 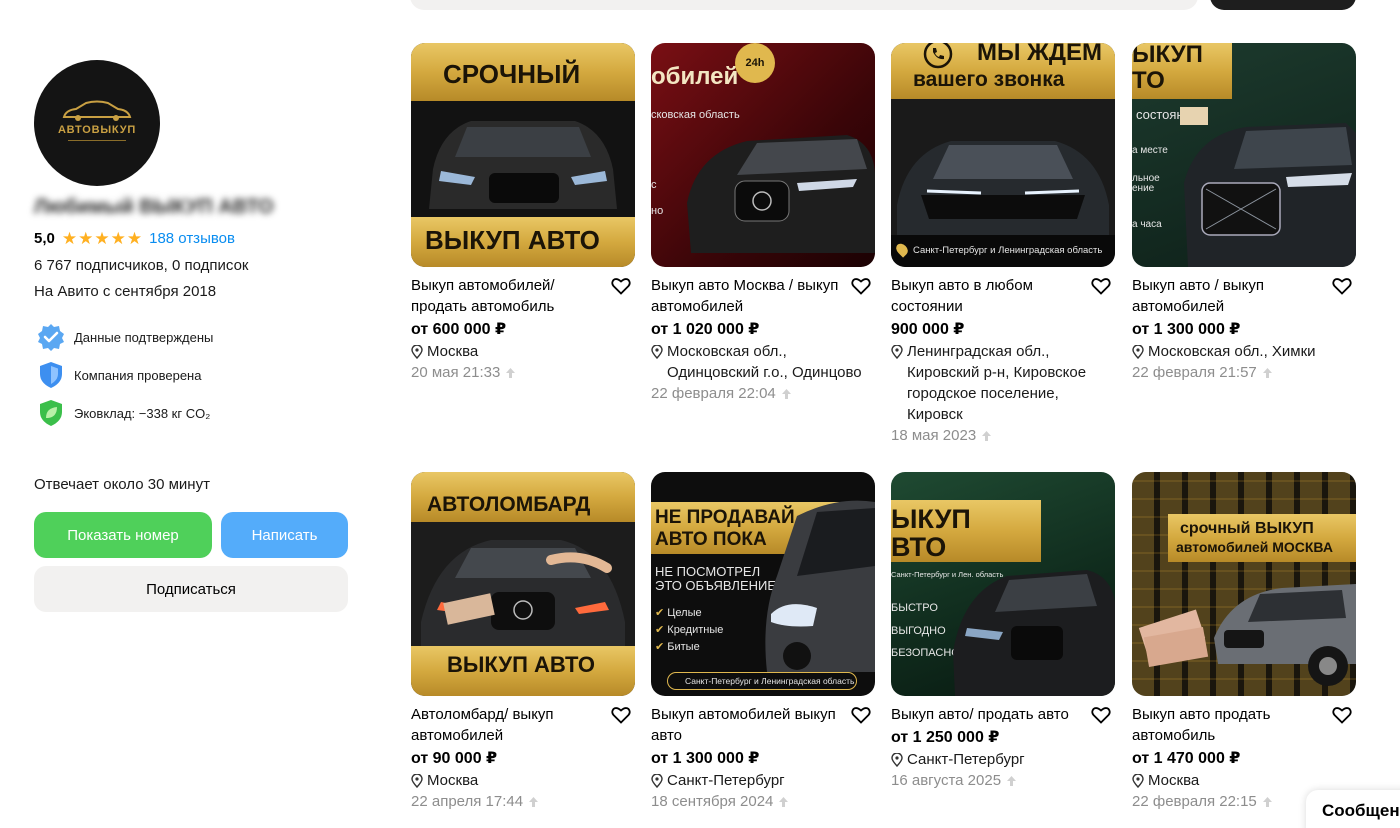 What do you see at coordinates (1147, 224) in the screenshot?
I see `banner-side-text: а часа` at bounding box center [1147, 224].